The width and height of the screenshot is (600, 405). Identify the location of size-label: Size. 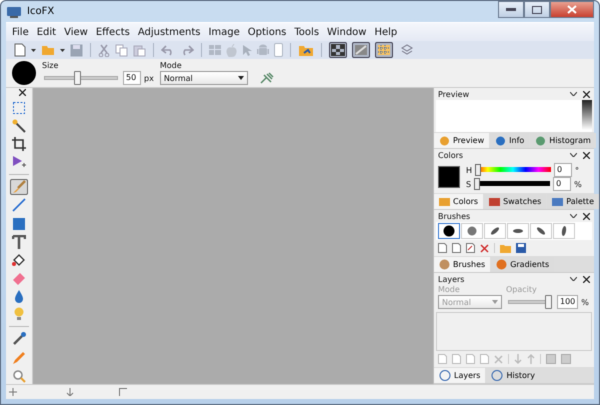
(51, 65).